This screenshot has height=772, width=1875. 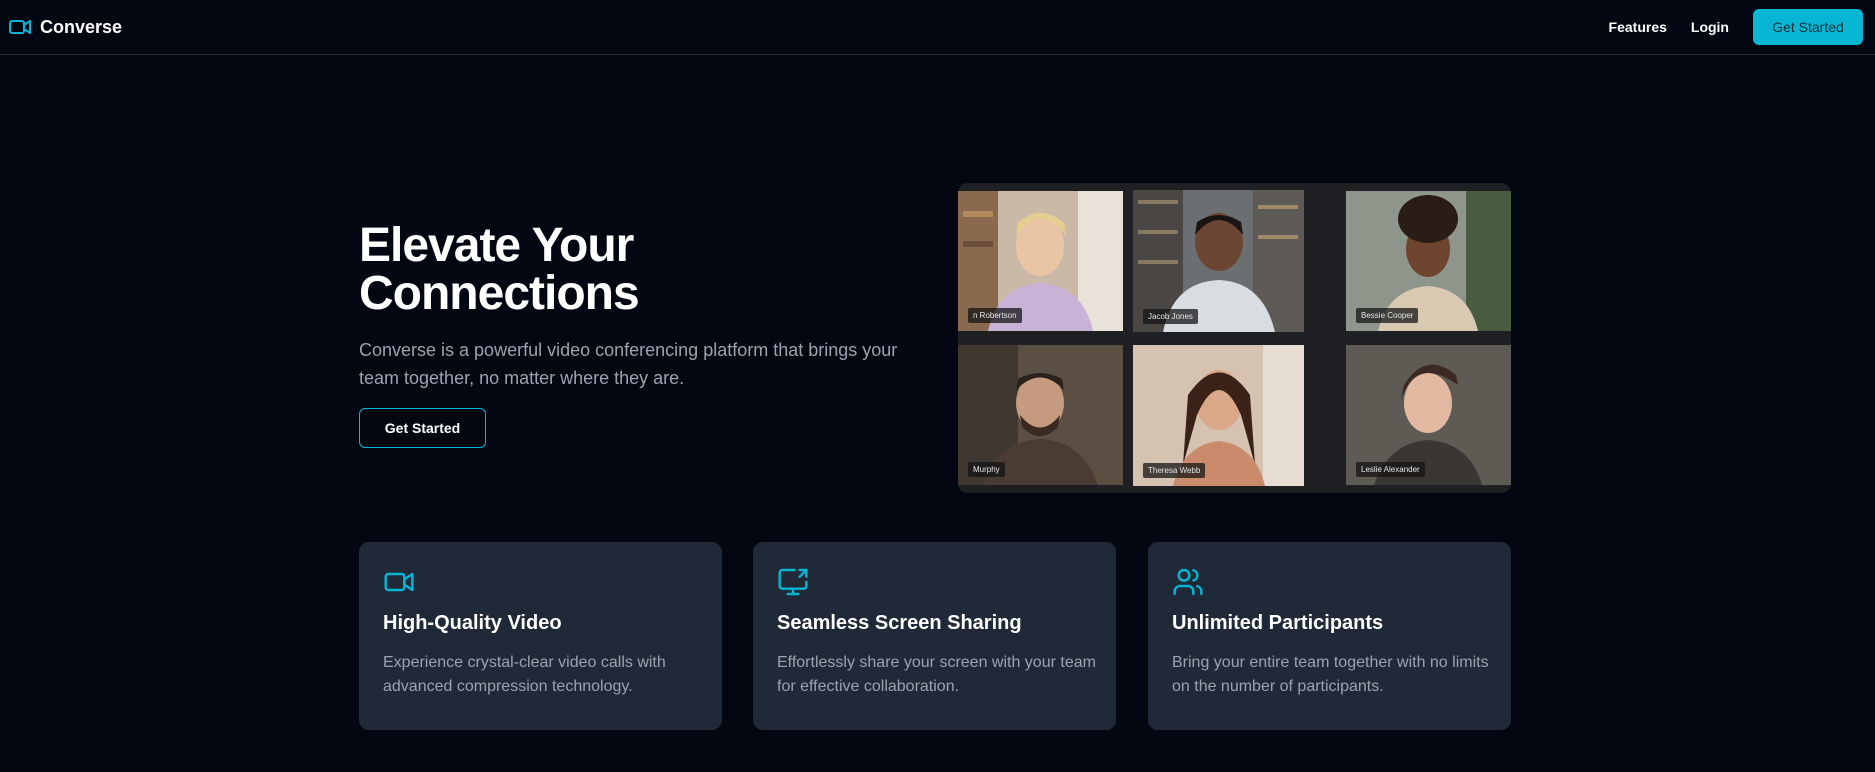 What do you see at coordinates (937, 27) in the screenshot?
I see `site-header: Converse Features Login Get Started` at bounding box center [937, 27].